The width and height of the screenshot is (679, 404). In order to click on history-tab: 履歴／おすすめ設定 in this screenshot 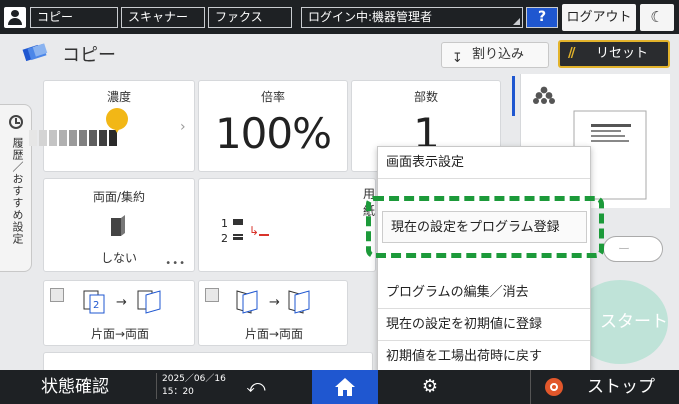, I will do `click(16, 188)`.